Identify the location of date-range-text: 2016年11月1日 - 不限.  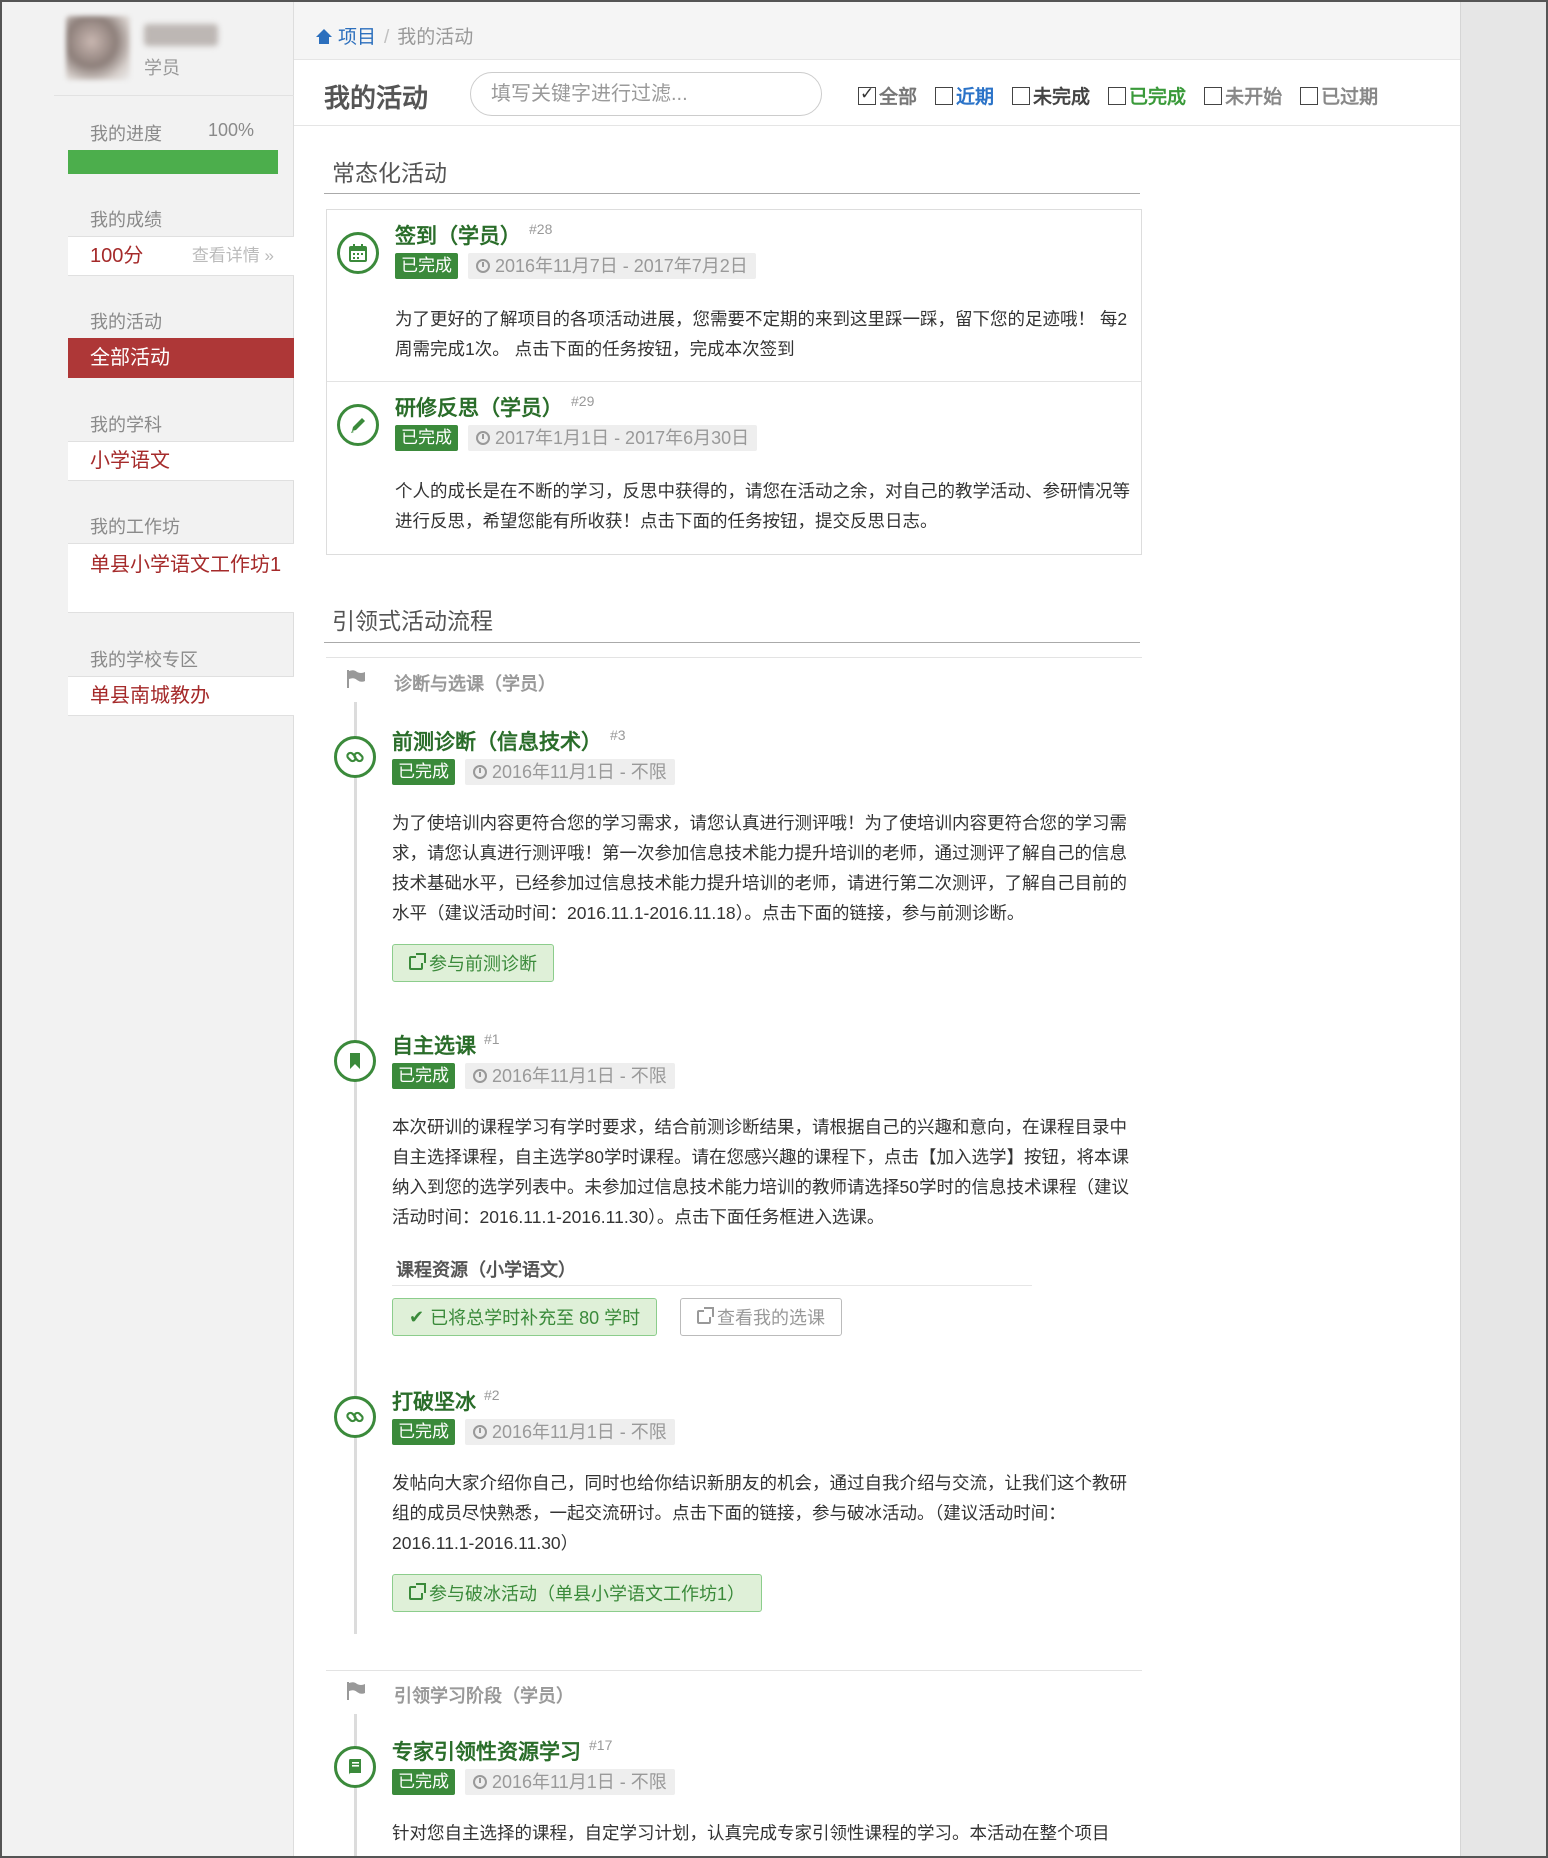
(579, 1782).